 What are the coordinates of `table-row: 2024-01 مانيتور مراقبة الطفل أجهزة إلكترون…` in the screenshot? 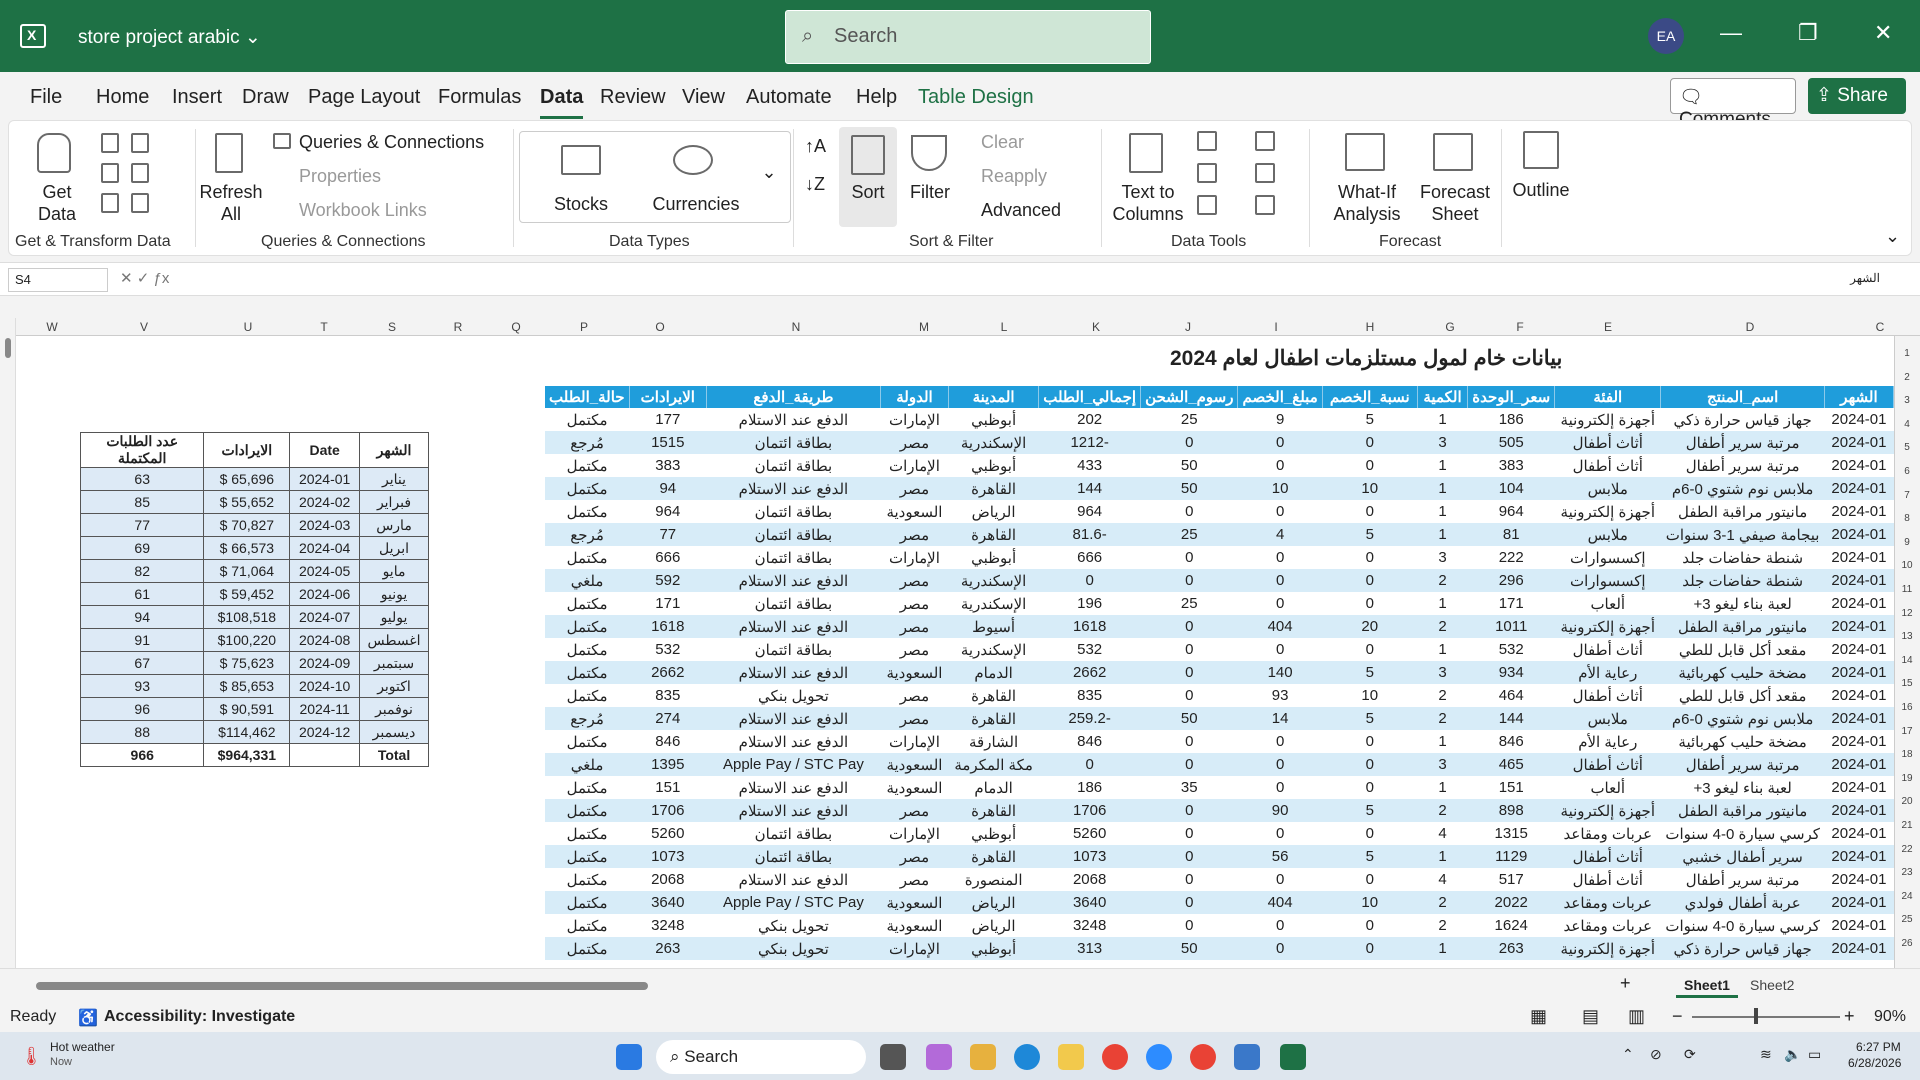 It's located at (1219, 511).